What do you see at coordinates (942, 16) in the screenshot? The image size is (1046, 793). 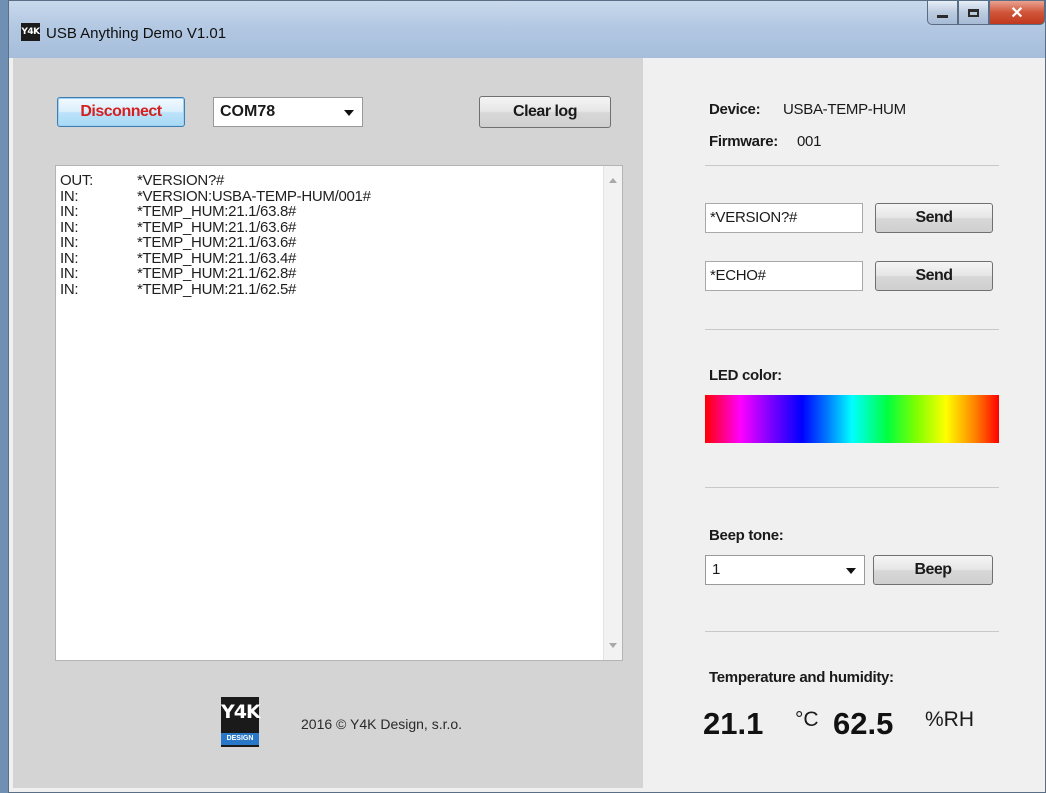 I see `minimize-icon` at bounding box center [942, 16].